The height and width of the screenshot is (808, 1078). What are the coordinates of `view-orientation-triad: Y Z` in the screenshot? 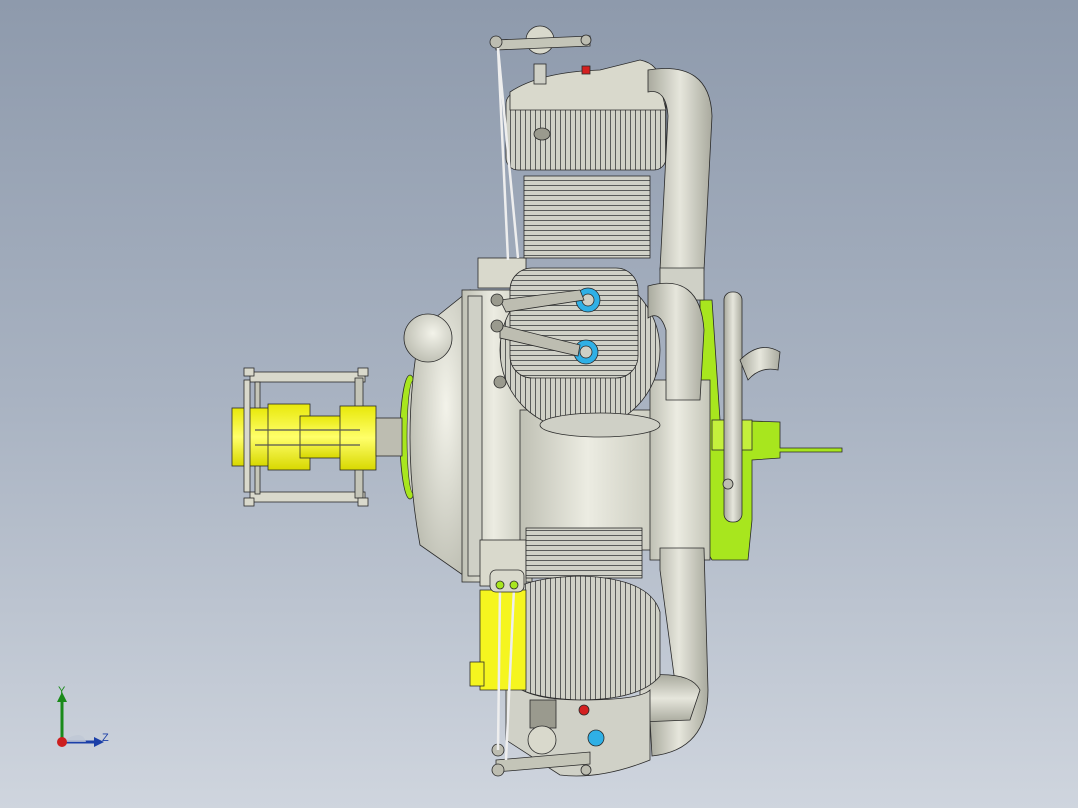 It's located at (83, 719).